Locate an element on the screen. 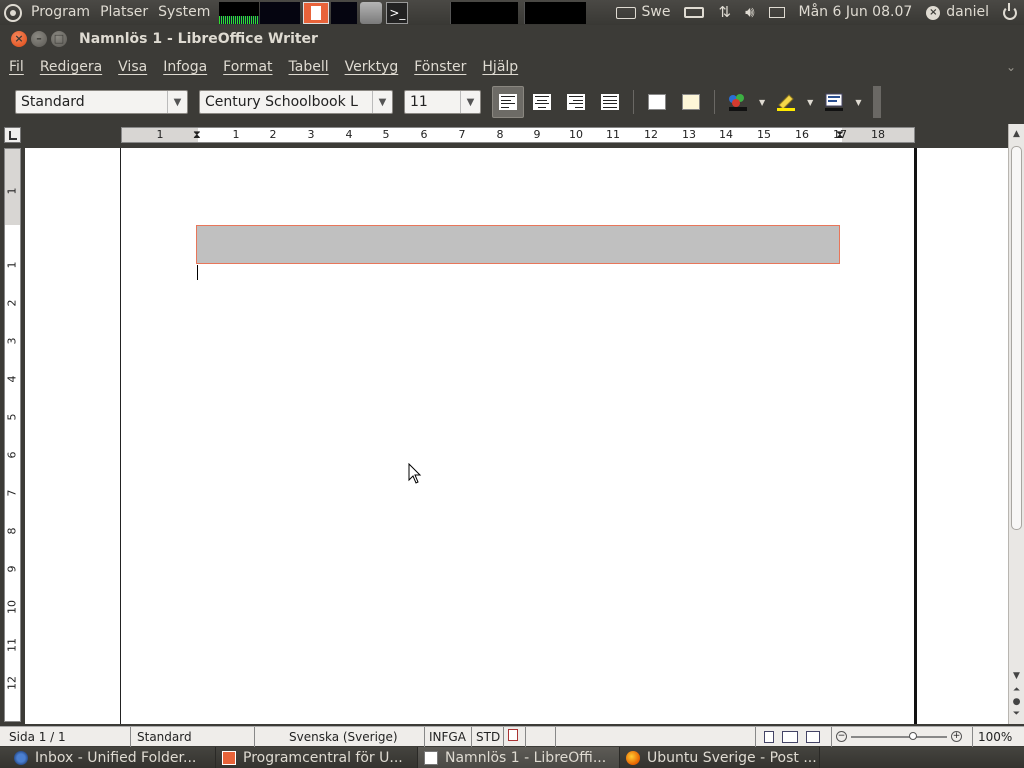 The height and width of the screenshot is (768, 1024). user-menu: × daniel is located at coordinates (957, 12).